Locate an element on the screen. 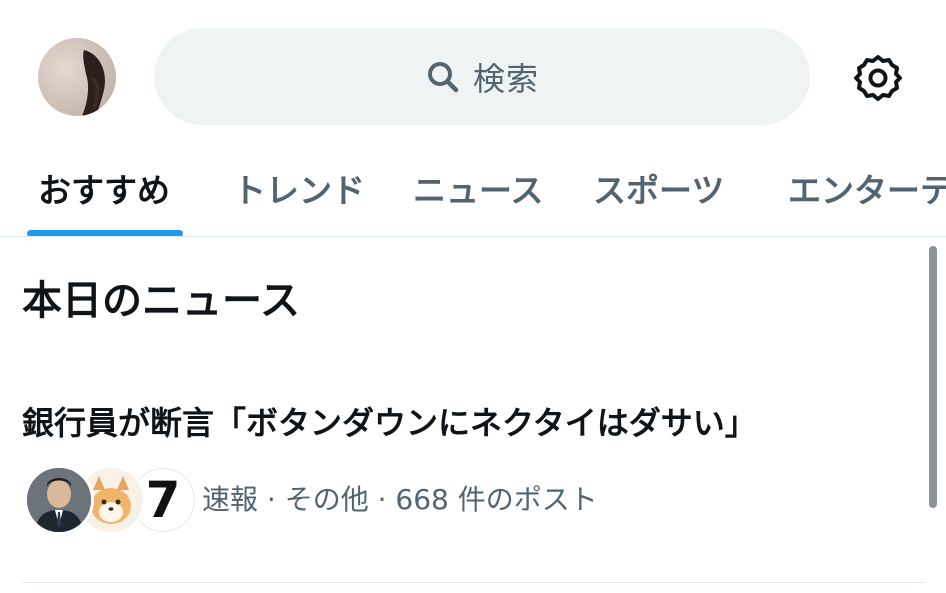  tab-sports: スポーツ is located at coordinates (658, 188).